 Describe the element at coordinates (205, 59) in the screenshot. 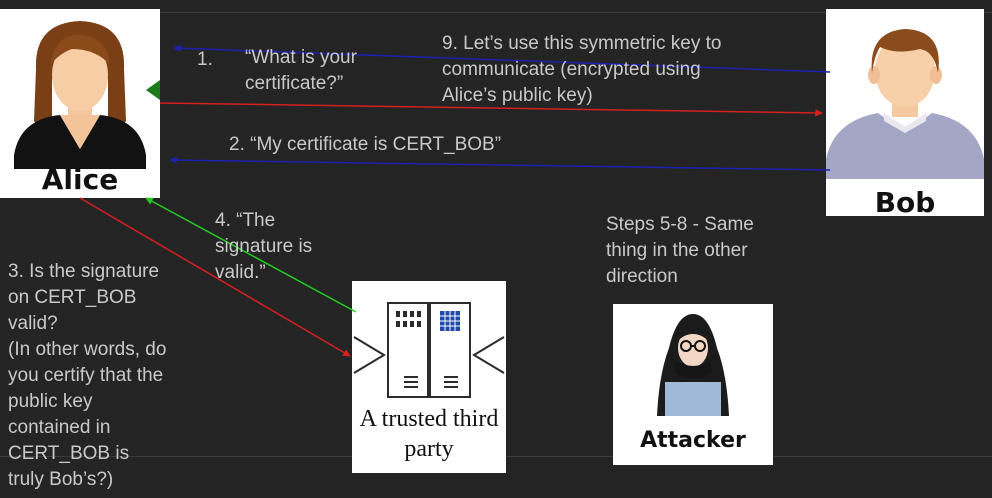

I see `step1-number: 1.` at that location.